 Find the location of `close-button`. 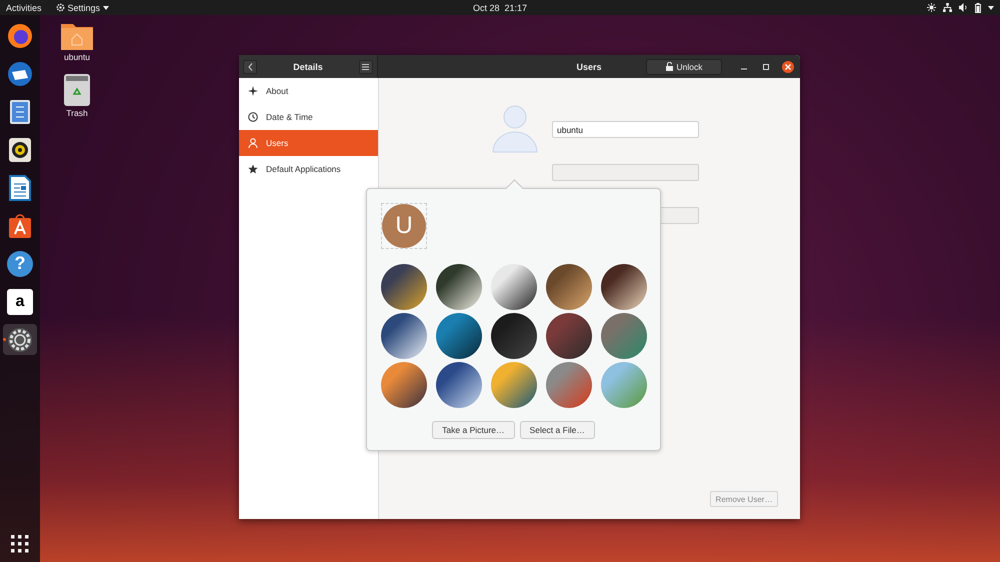

close-button is located at coordinates (788, 66).